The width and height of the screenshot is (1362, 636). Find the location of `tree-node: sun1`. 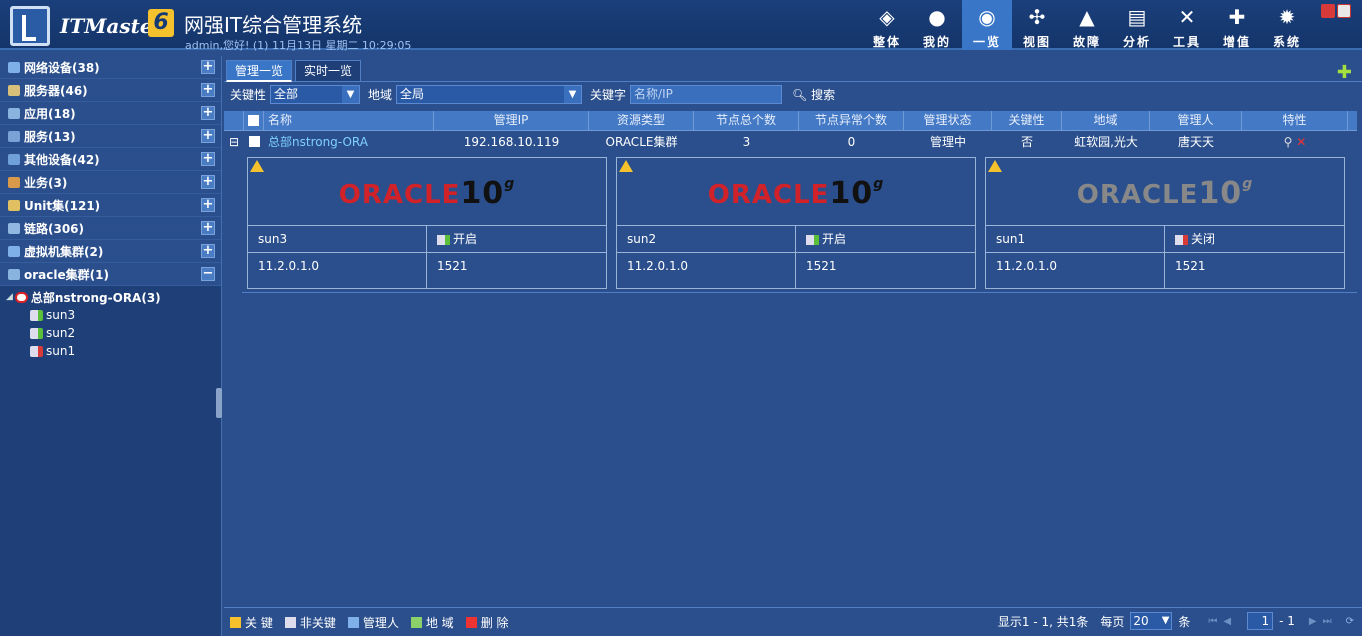

tree-node: sun1 is located at coordinates (110, 351).